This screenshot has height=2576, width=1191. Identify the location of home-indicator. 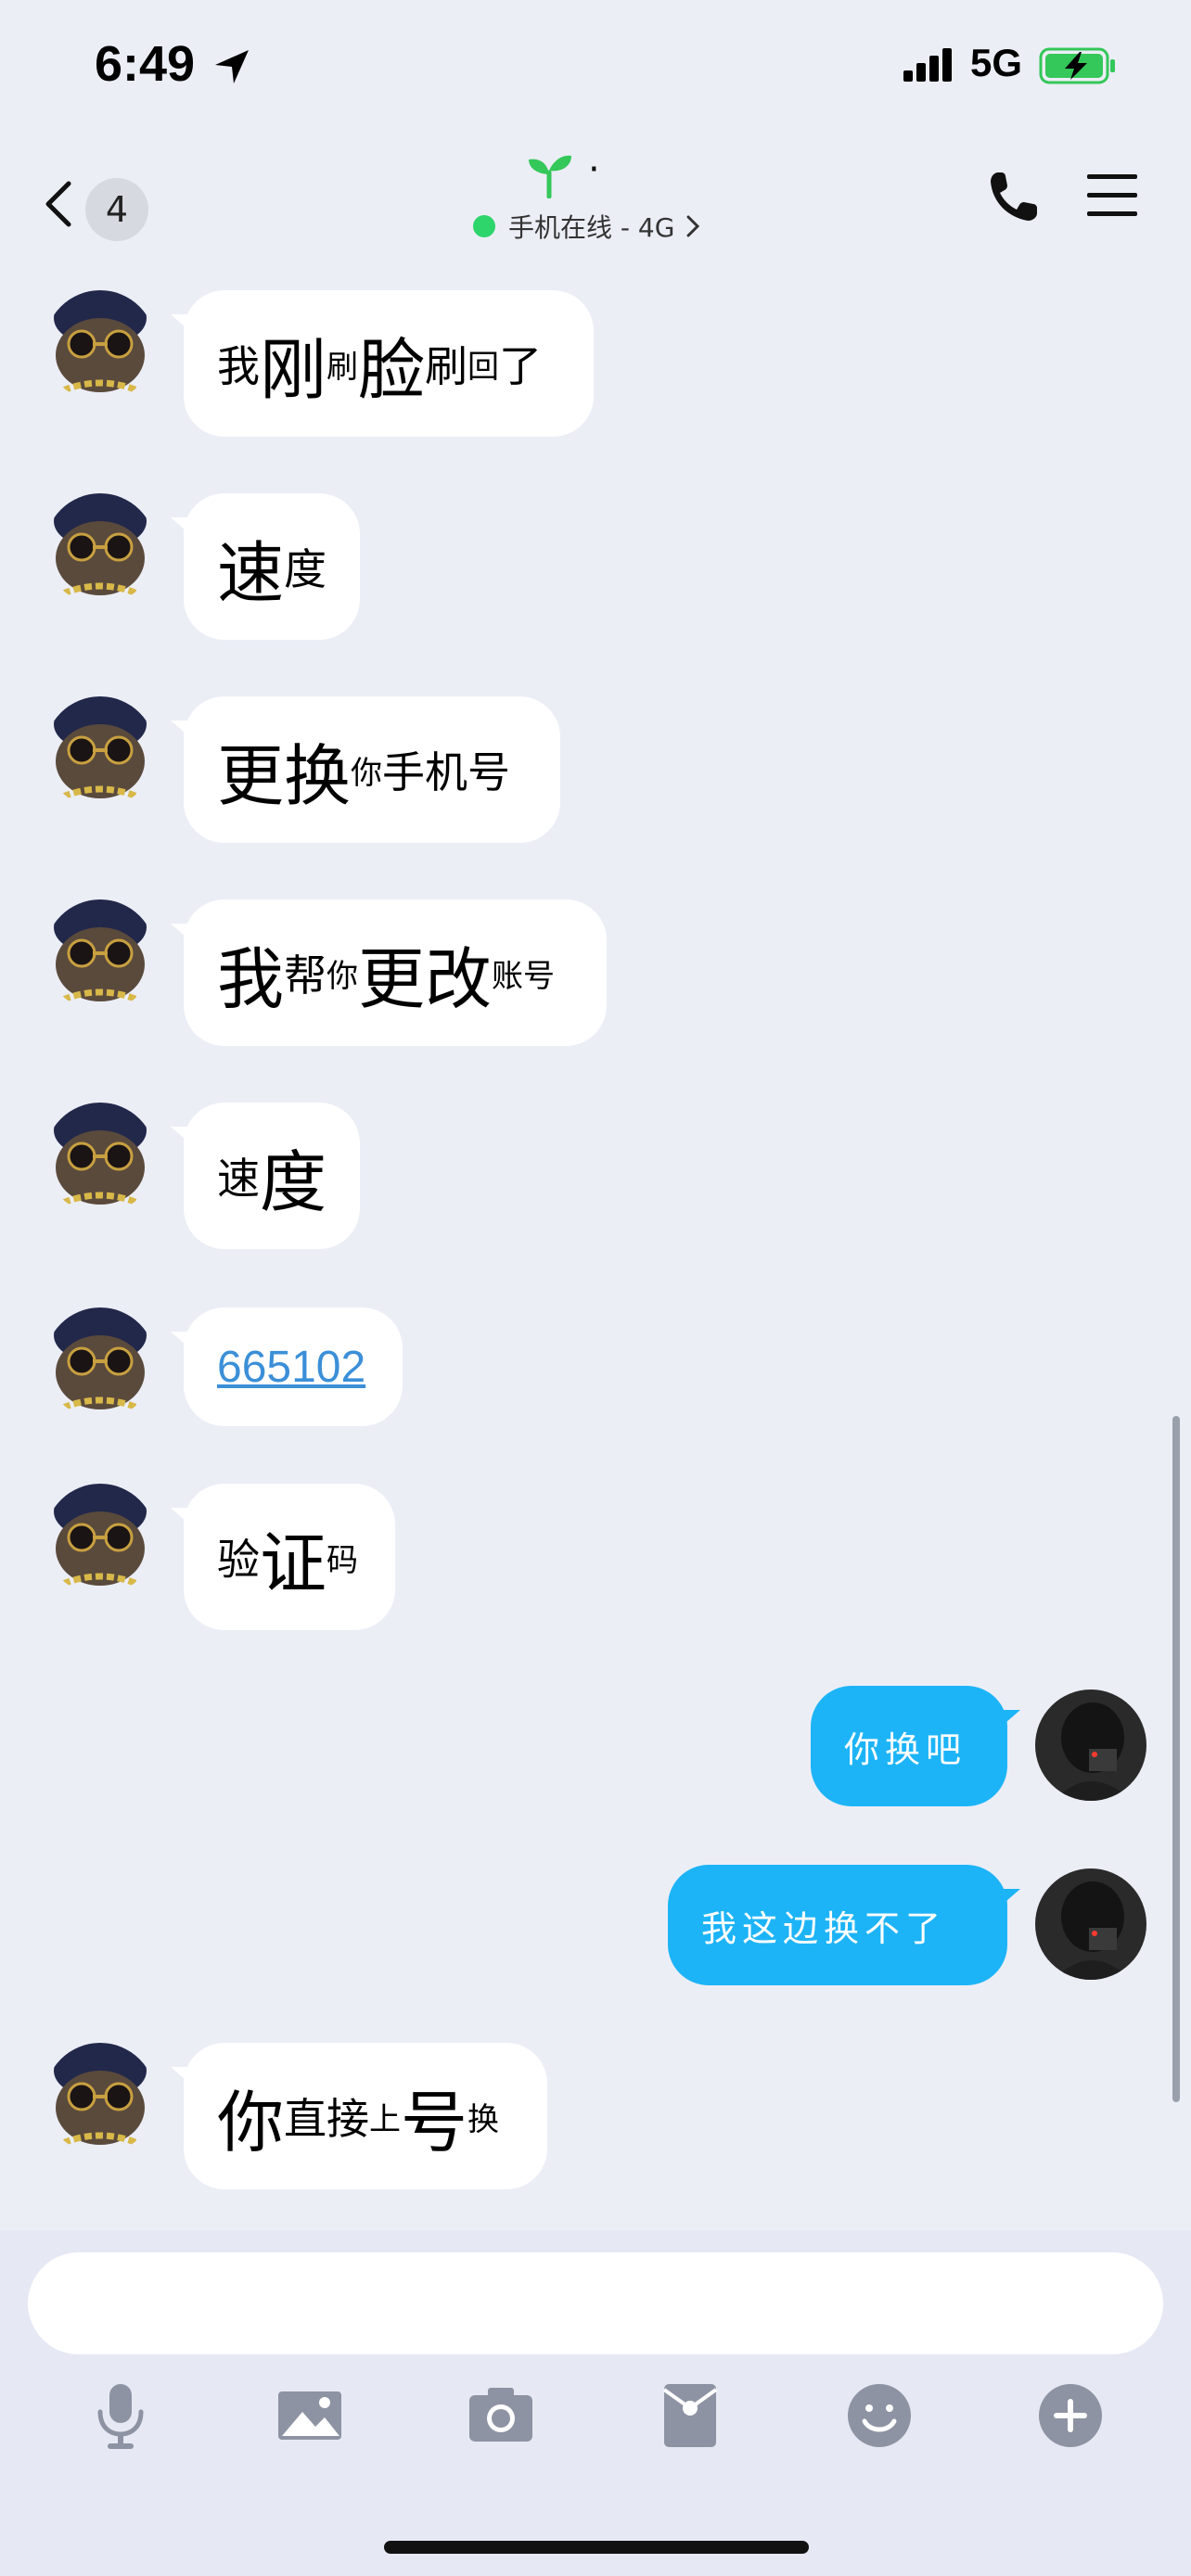
(597, 2547).